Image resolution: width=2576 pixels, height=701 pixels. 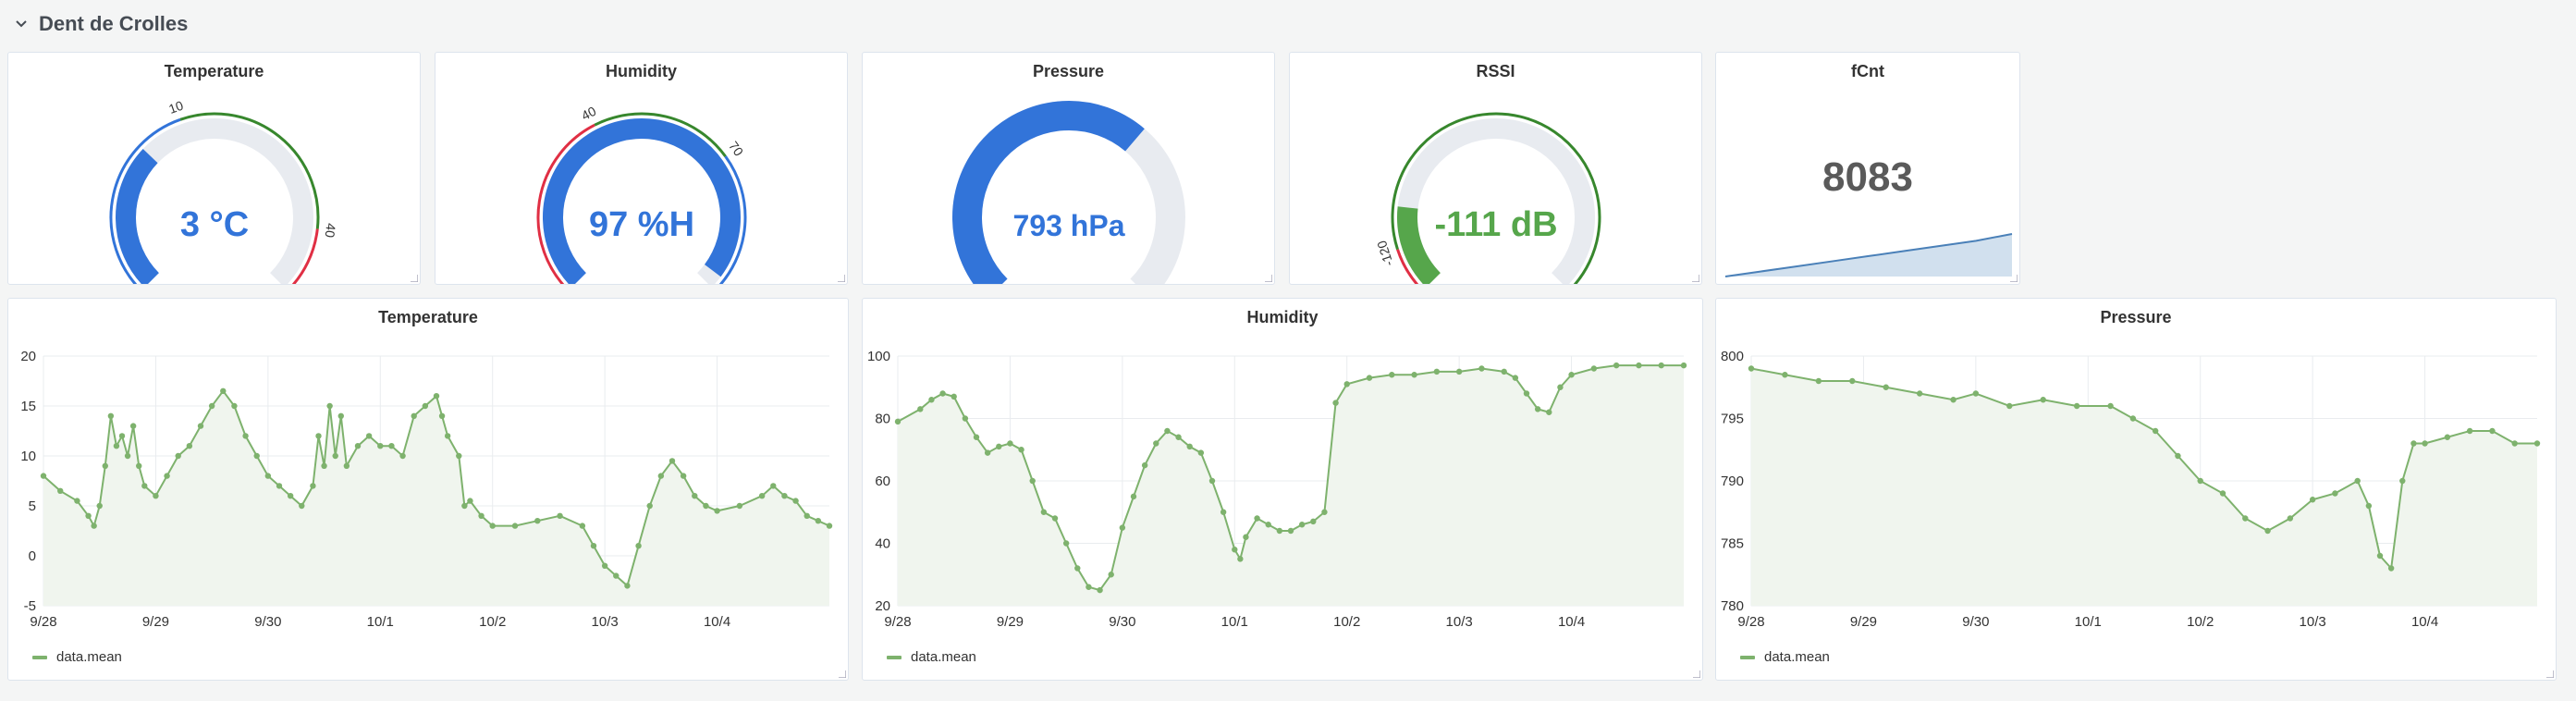 I want to click on gauge-panel-pressure: Pressure 793 hPa, so click(x=1068, y=168).